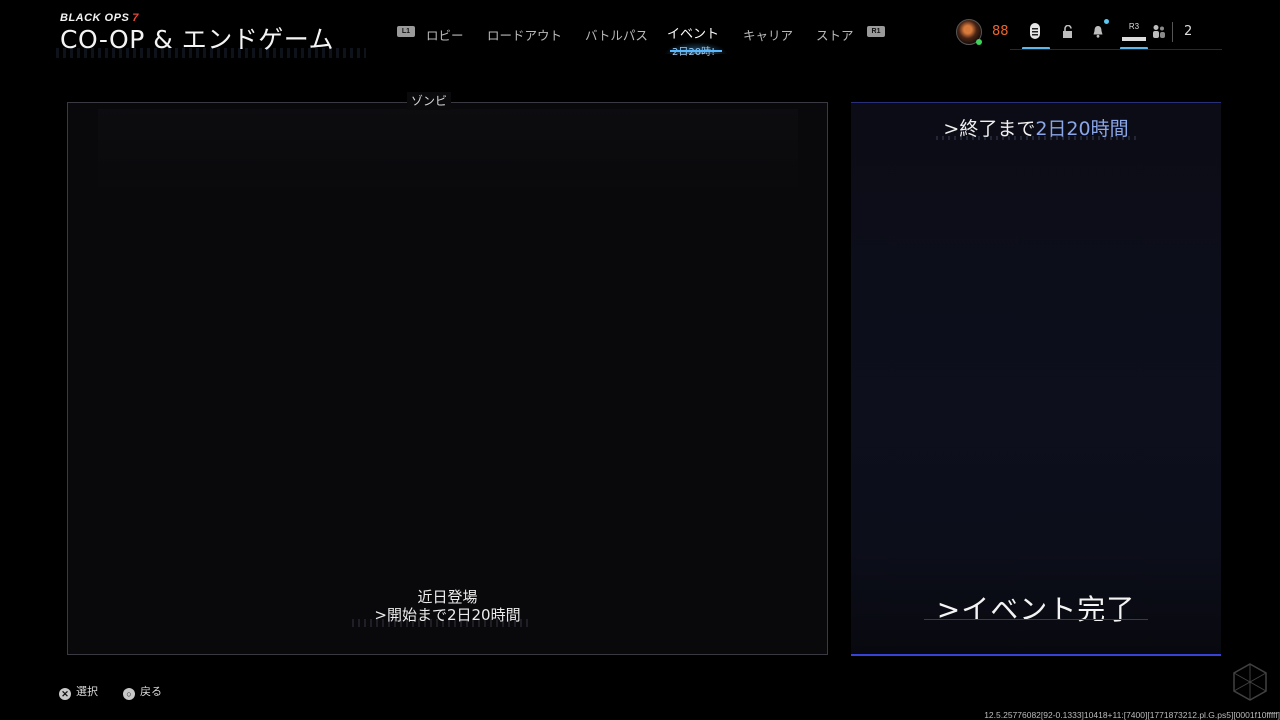 The image size is (1280, 720). I want to click on select-hint: ✕ 選択, so click(78, 691).